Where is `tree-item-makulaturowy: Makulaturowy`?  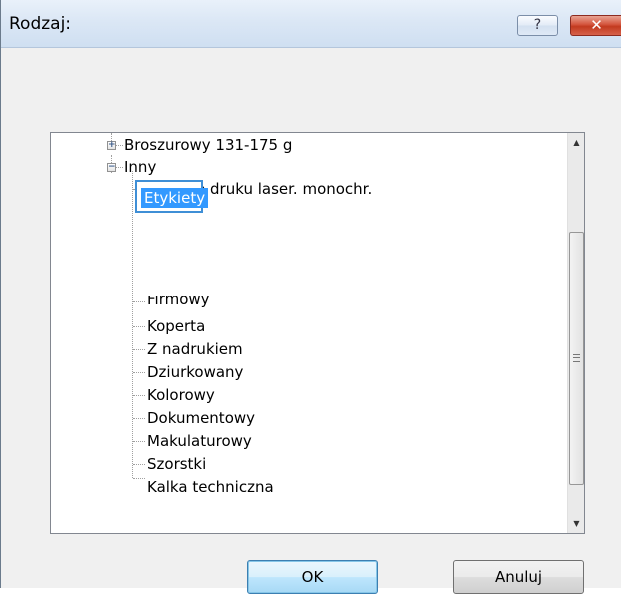
tree-item-makulaturowy: Makulaturowy is located at coordinates (199, 441).